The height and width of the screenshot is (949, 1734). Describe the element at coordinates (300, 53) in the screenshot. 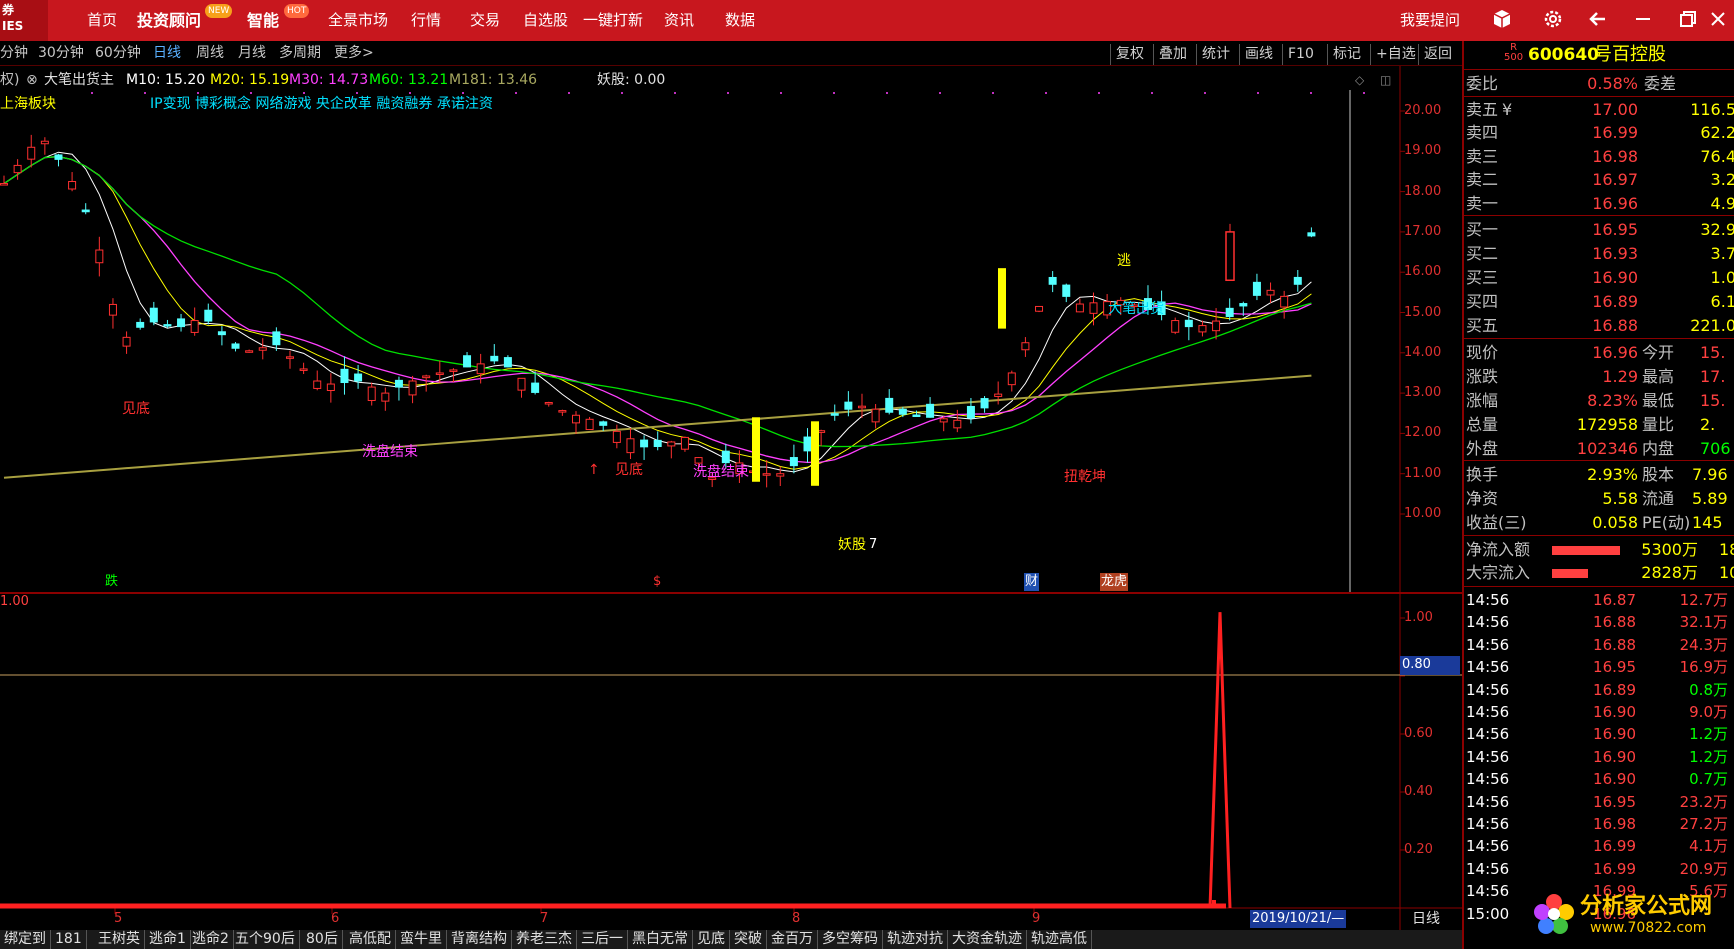

I see `period-multi: 多周期` at that location.